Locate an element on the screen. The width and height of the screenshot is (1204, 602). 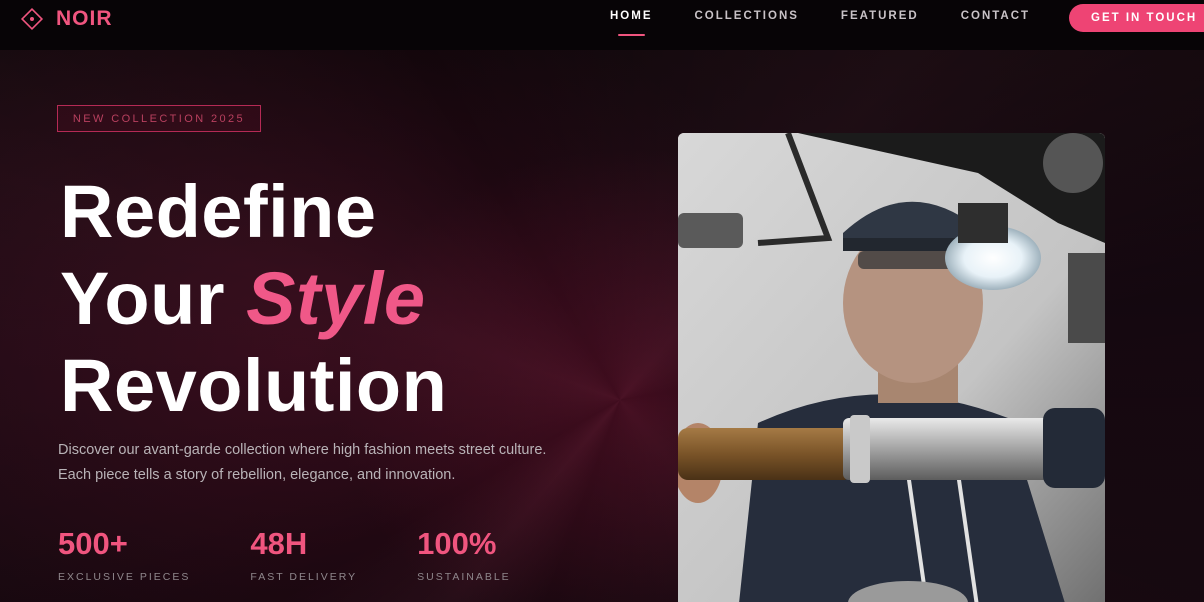
headline-line-2: Your Style is located at coordinates (253, 298).